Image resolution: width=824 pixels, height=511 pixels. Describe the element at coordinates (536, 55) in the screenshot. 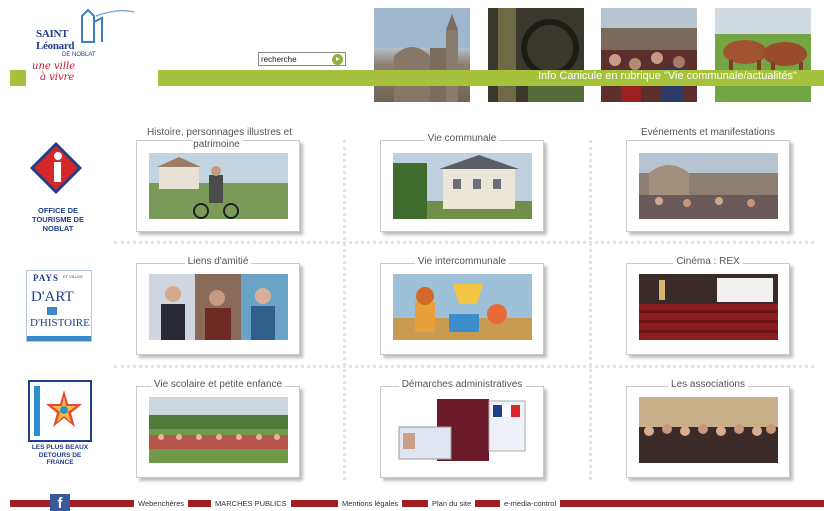

I see `header-photo-mill` at that location.